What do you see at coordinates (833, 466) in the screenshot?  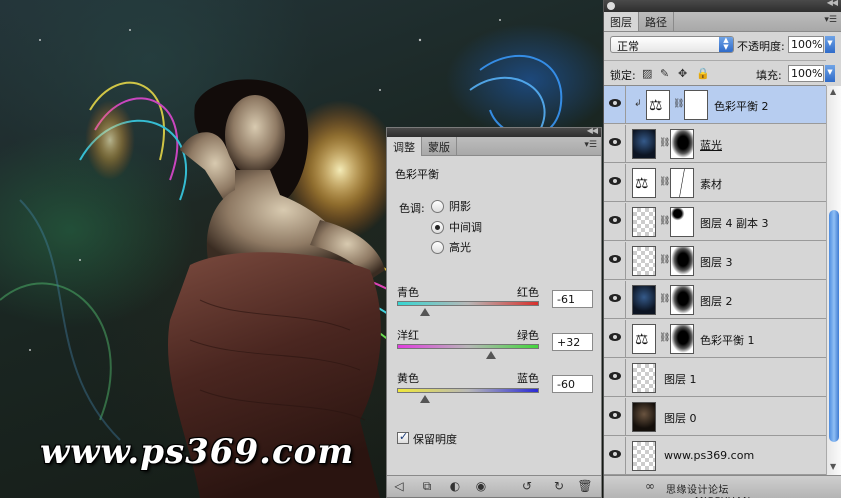 I see `scroll-down-icon: ▼` at bounding box center [833, 466].